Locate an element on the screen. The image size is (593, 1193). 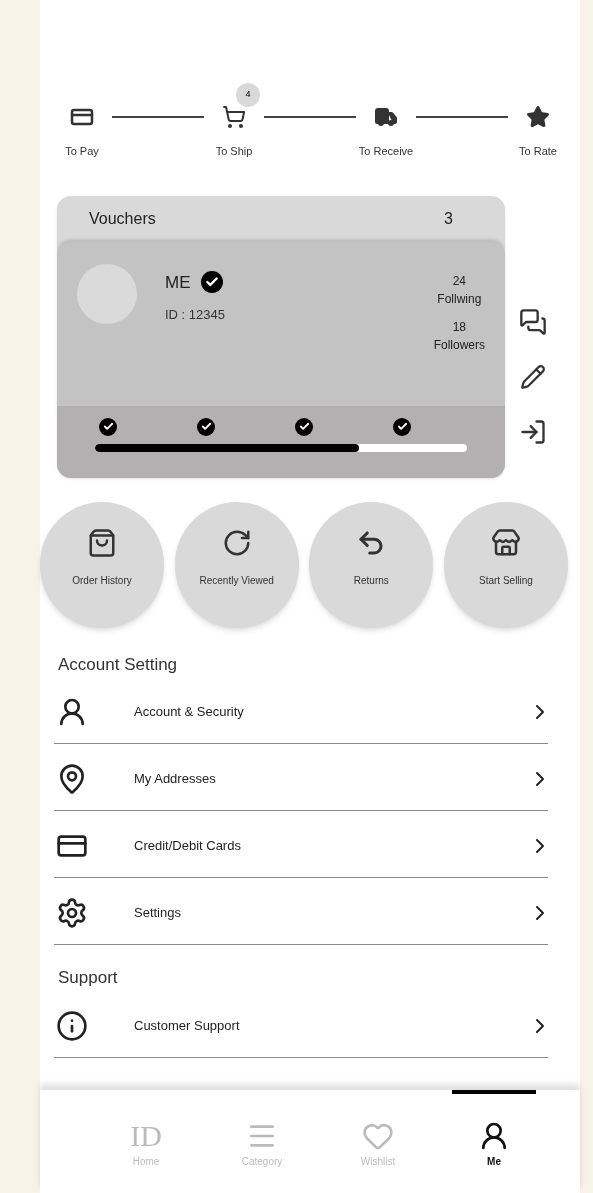
edit-button is located at coordinates (533, 376).